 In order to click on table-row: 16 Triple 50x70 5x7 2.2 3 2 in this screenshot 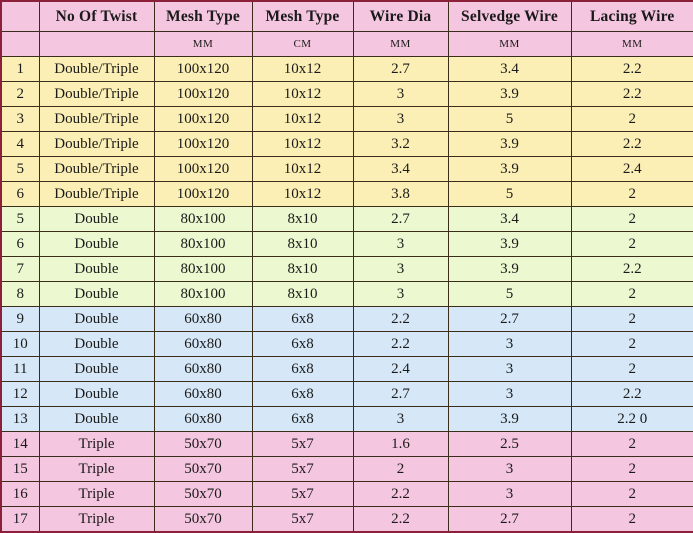, I will do `click(346, 494)`.